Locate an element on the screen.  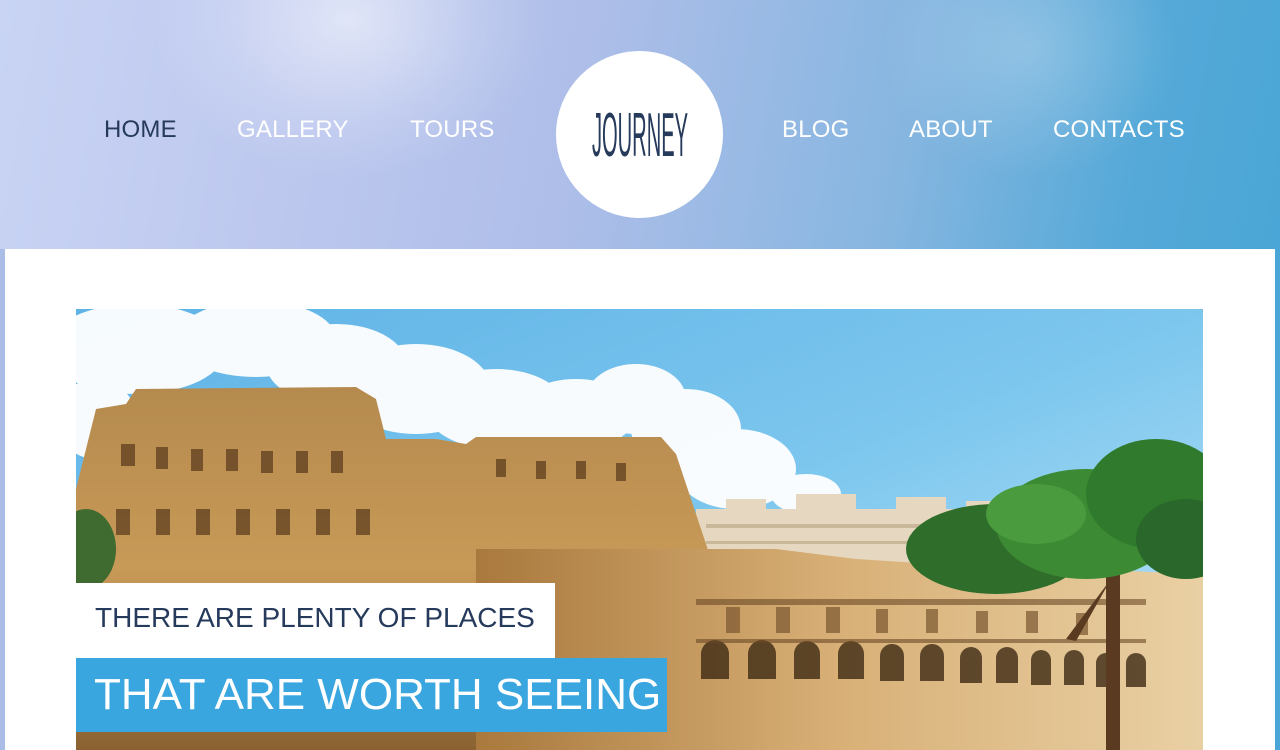
header-light-glow is located at coordinates (350, 90).